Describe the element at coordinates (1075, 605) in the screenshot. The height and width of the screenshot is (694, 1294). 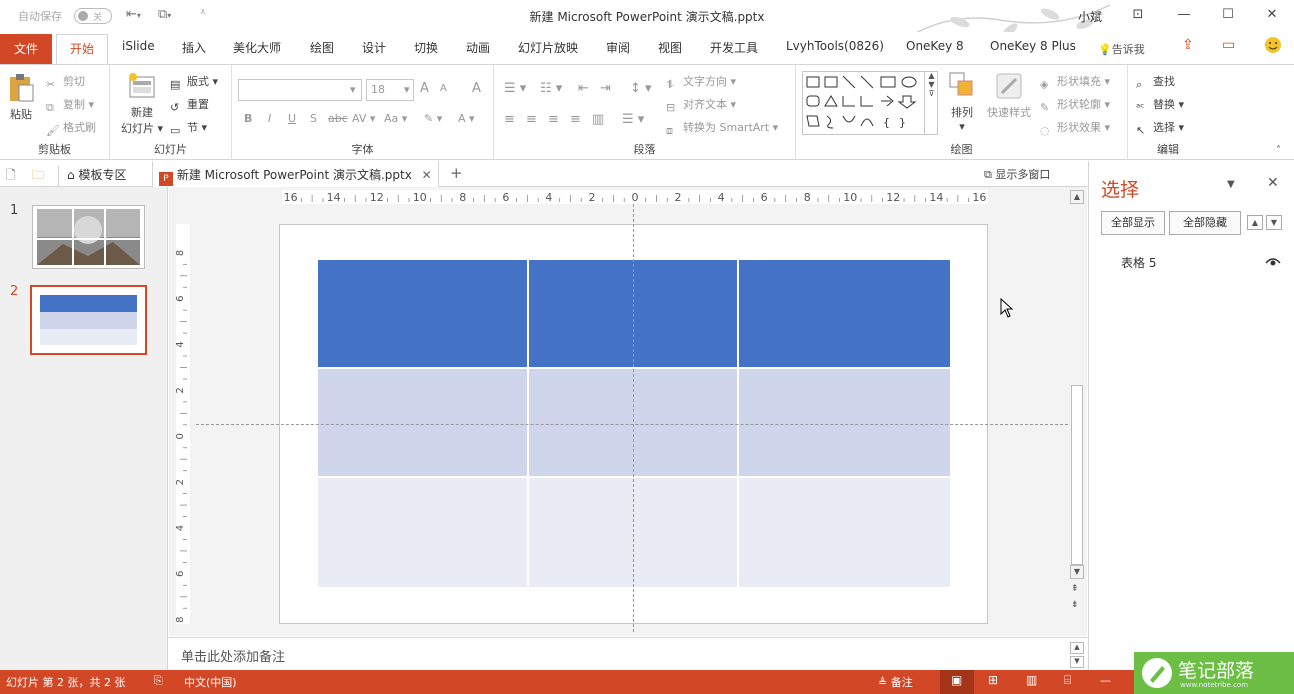
I see `next-slide-icon: ⇟` at that location.